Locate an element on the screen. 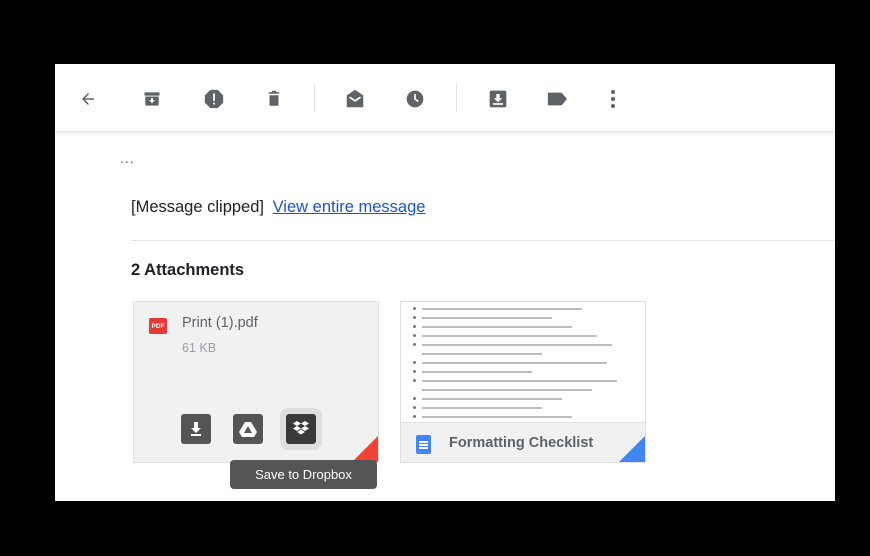 The height and width of the screenshot is (556, 870). archive-icon is located at coordinates (152, 99).